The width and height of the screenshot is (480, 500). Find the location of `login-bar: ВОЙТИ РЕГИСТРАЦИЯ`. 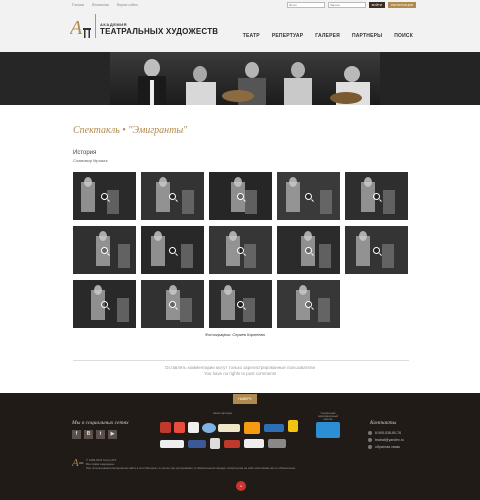

login-bar: ВОЙТИ РЕГИСТРАЦИЯ is located at coordinates (351, 5).